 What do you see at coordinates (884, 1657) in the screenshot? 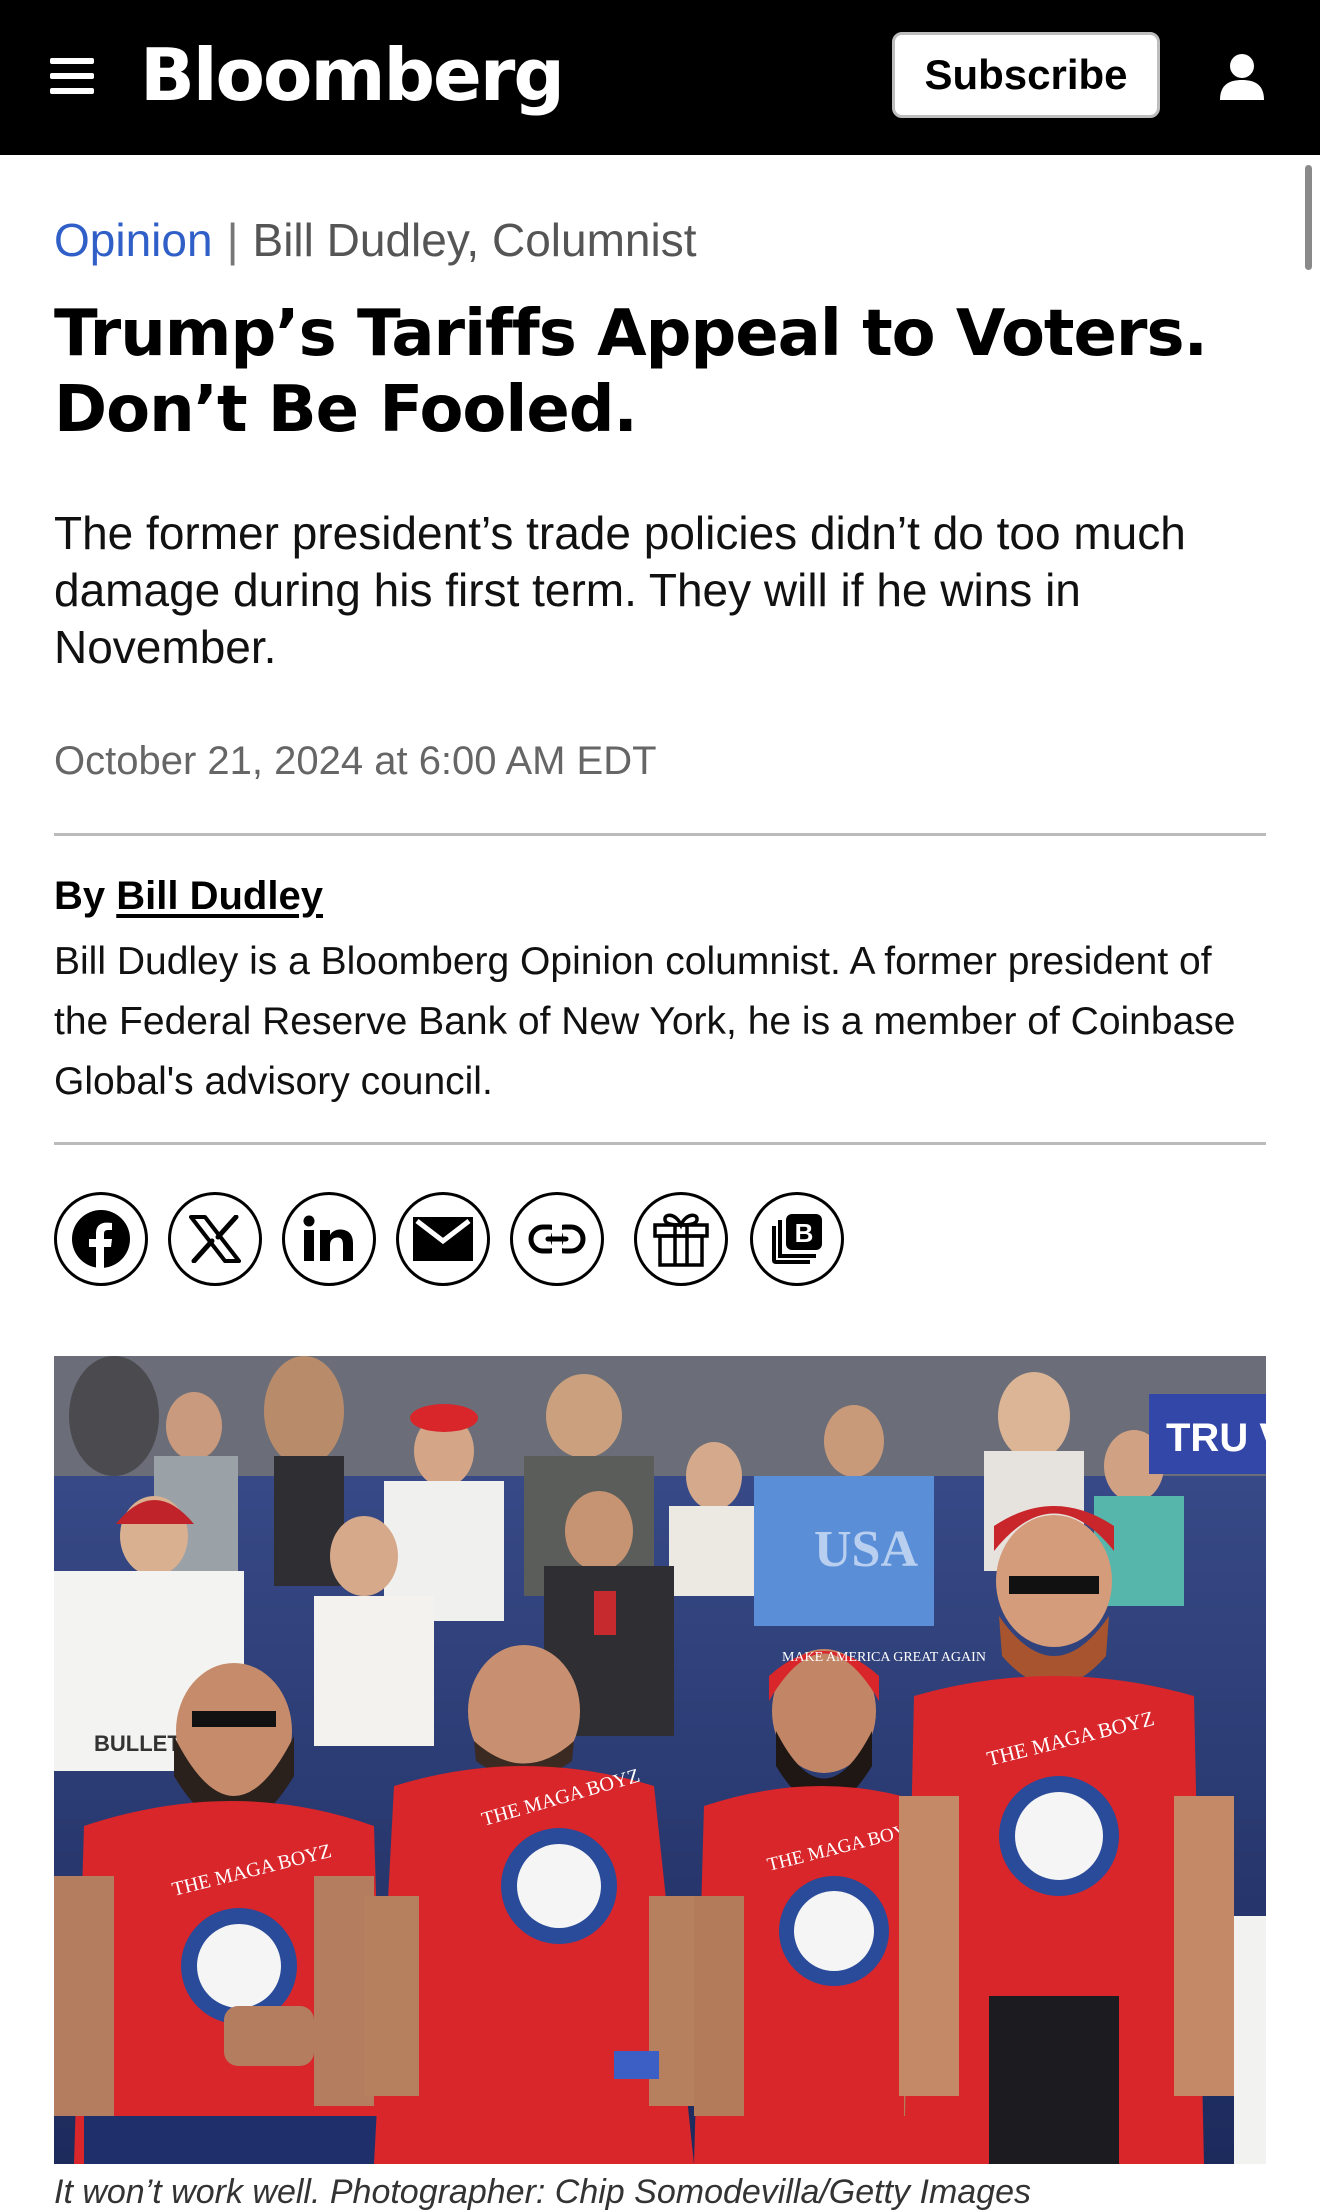
I see `photo-hat-text: MAKE AMERICA GREAT AGAIN` at bounding box center [884, 1657].